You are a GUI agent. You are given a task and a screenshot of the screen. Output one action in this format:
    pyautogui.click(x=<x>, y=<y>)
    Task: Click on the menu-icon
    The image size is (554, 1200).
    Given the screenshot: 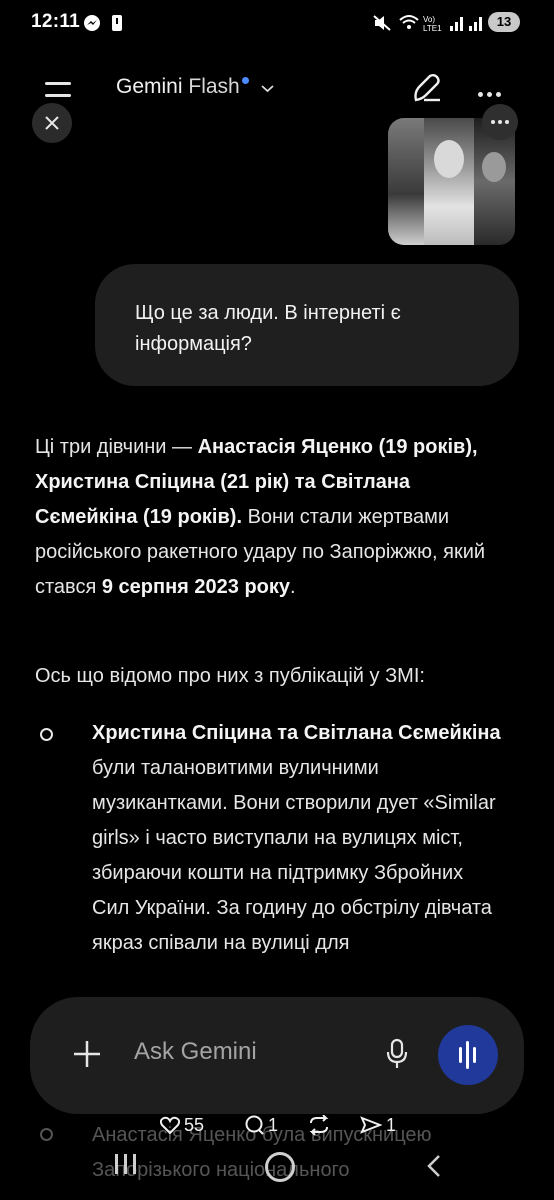 What is the action you would take?
    pyautogui.click(x=58, y=90)
    